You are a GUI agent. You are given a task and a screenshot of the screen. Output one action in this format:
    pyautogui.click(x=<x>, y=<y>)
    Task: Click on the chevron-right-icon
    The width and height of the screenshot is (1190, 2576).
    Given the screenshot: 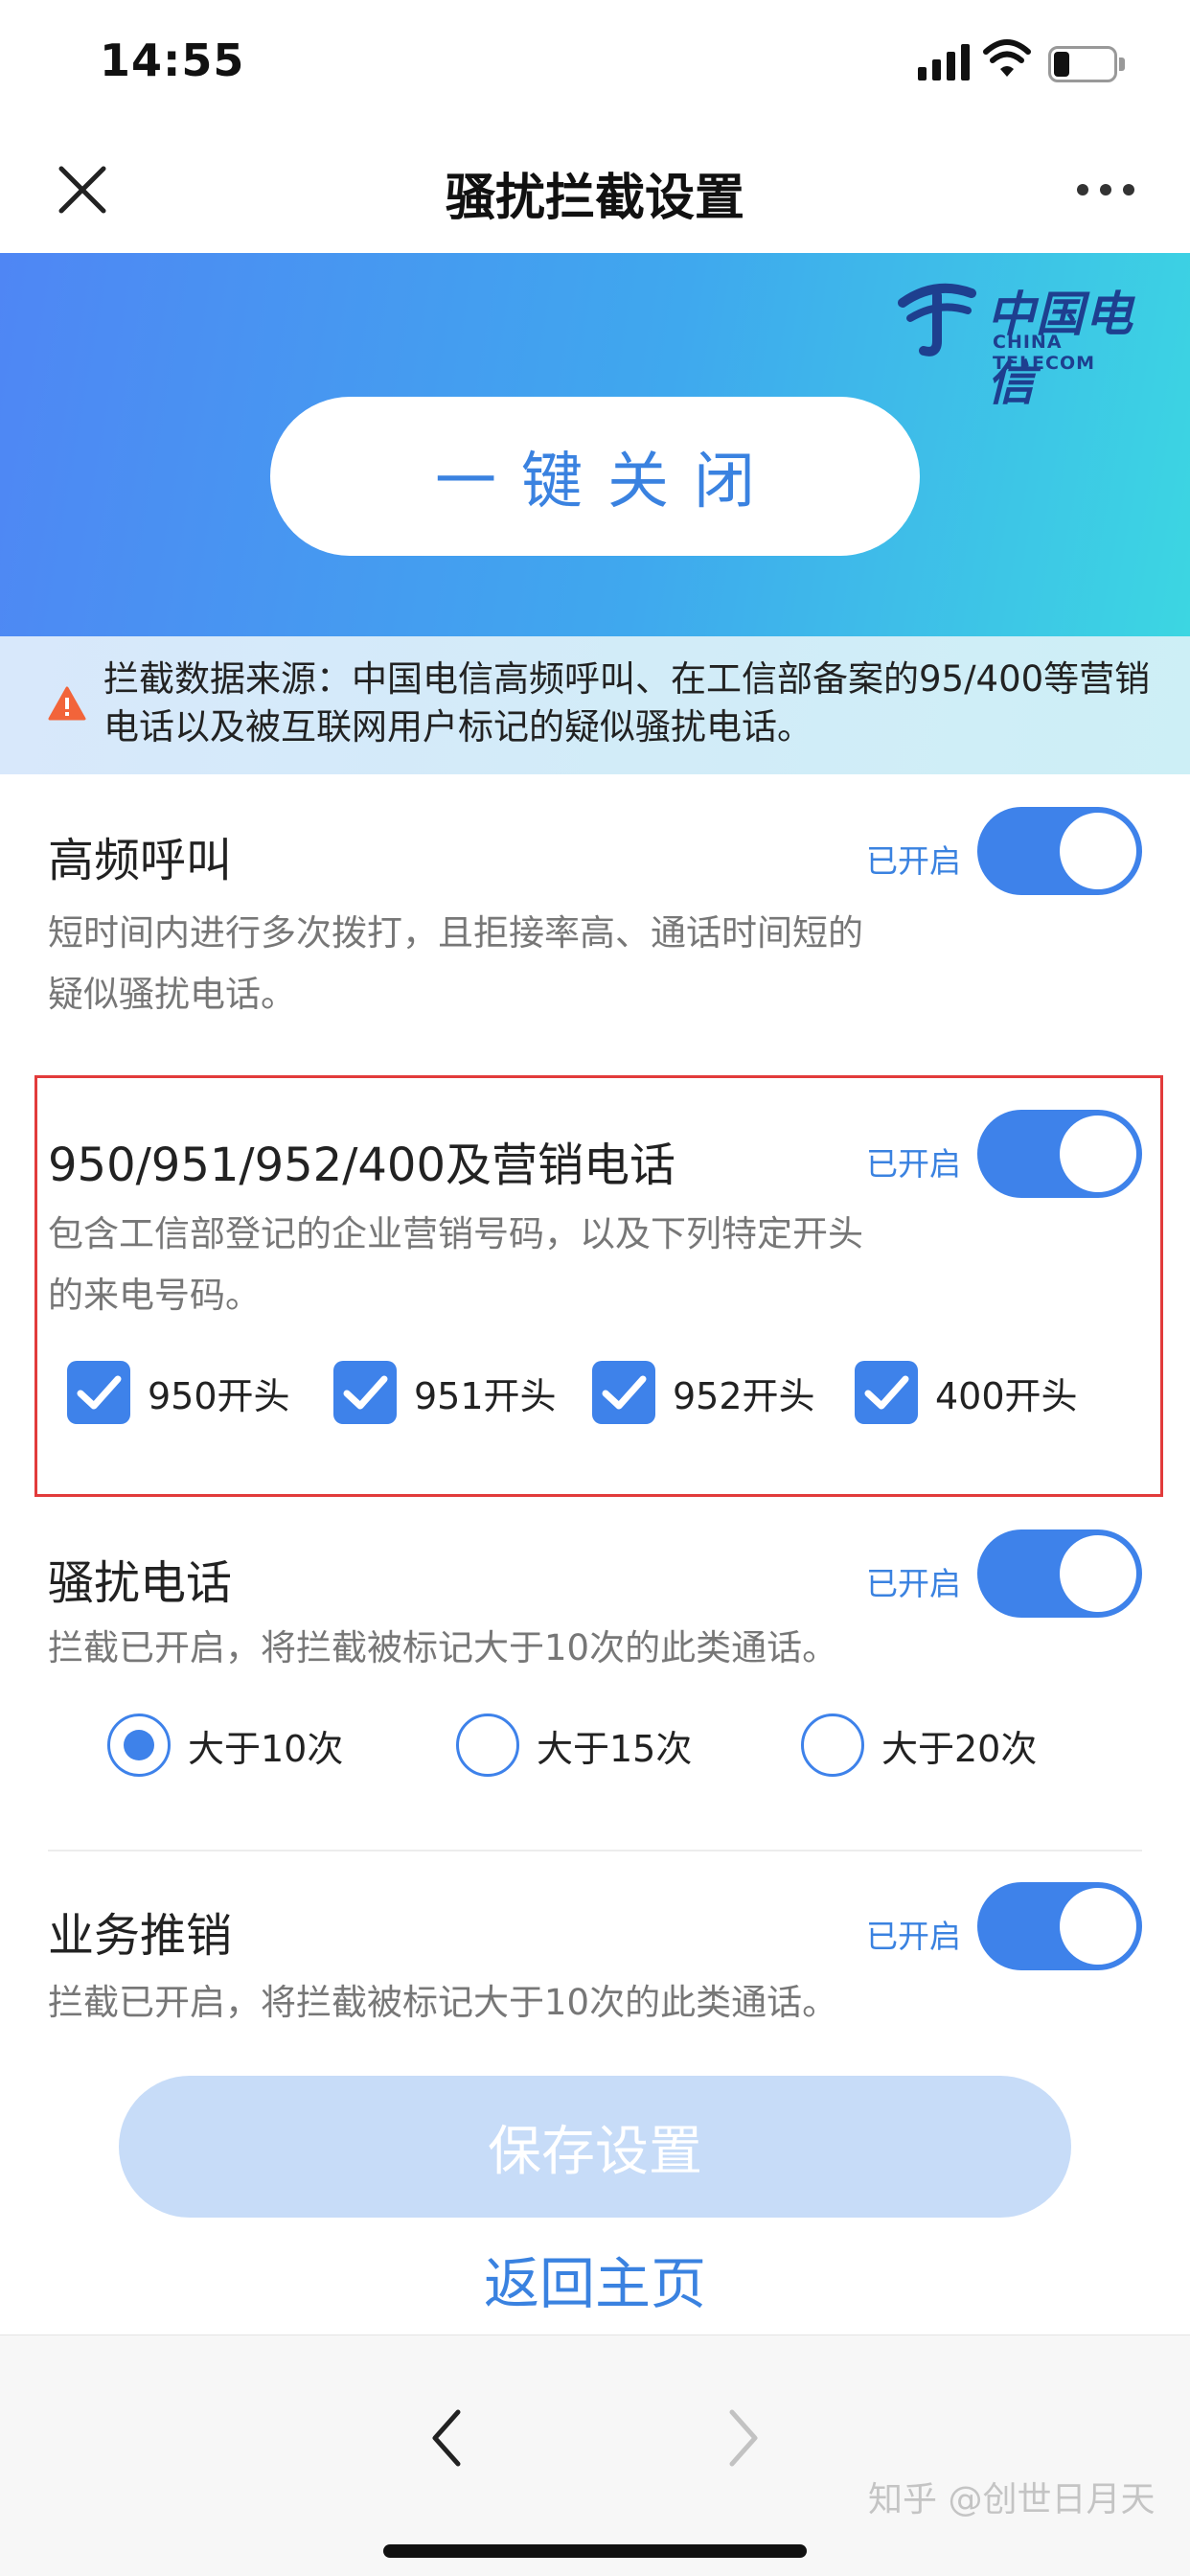 What is the action you would take?
    pyautogui.click(x=744, y=2438)
    